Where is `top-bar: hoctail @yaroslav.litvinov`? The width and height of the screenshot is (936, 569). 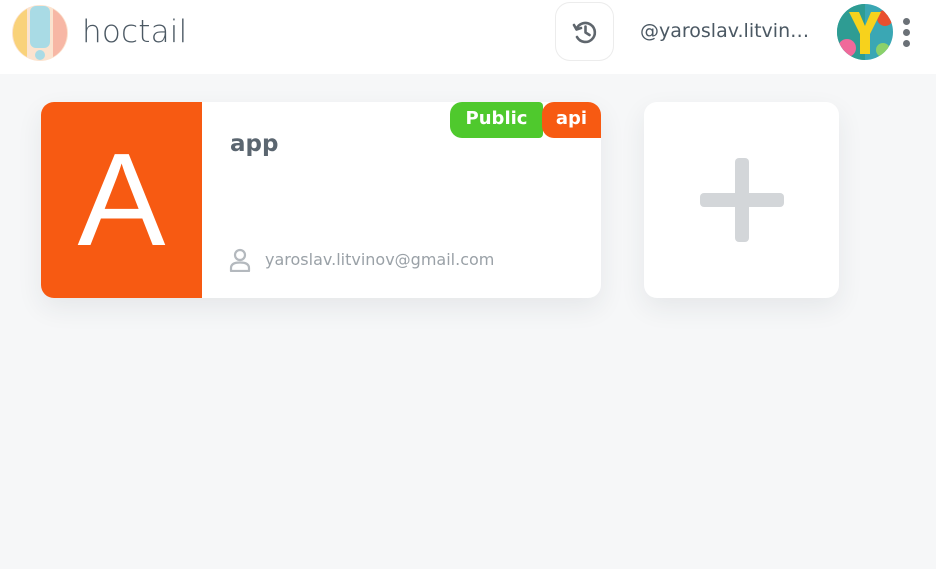
top-bar: hoctail @yaroslav.litvinov is located at coordinates (468, 37).